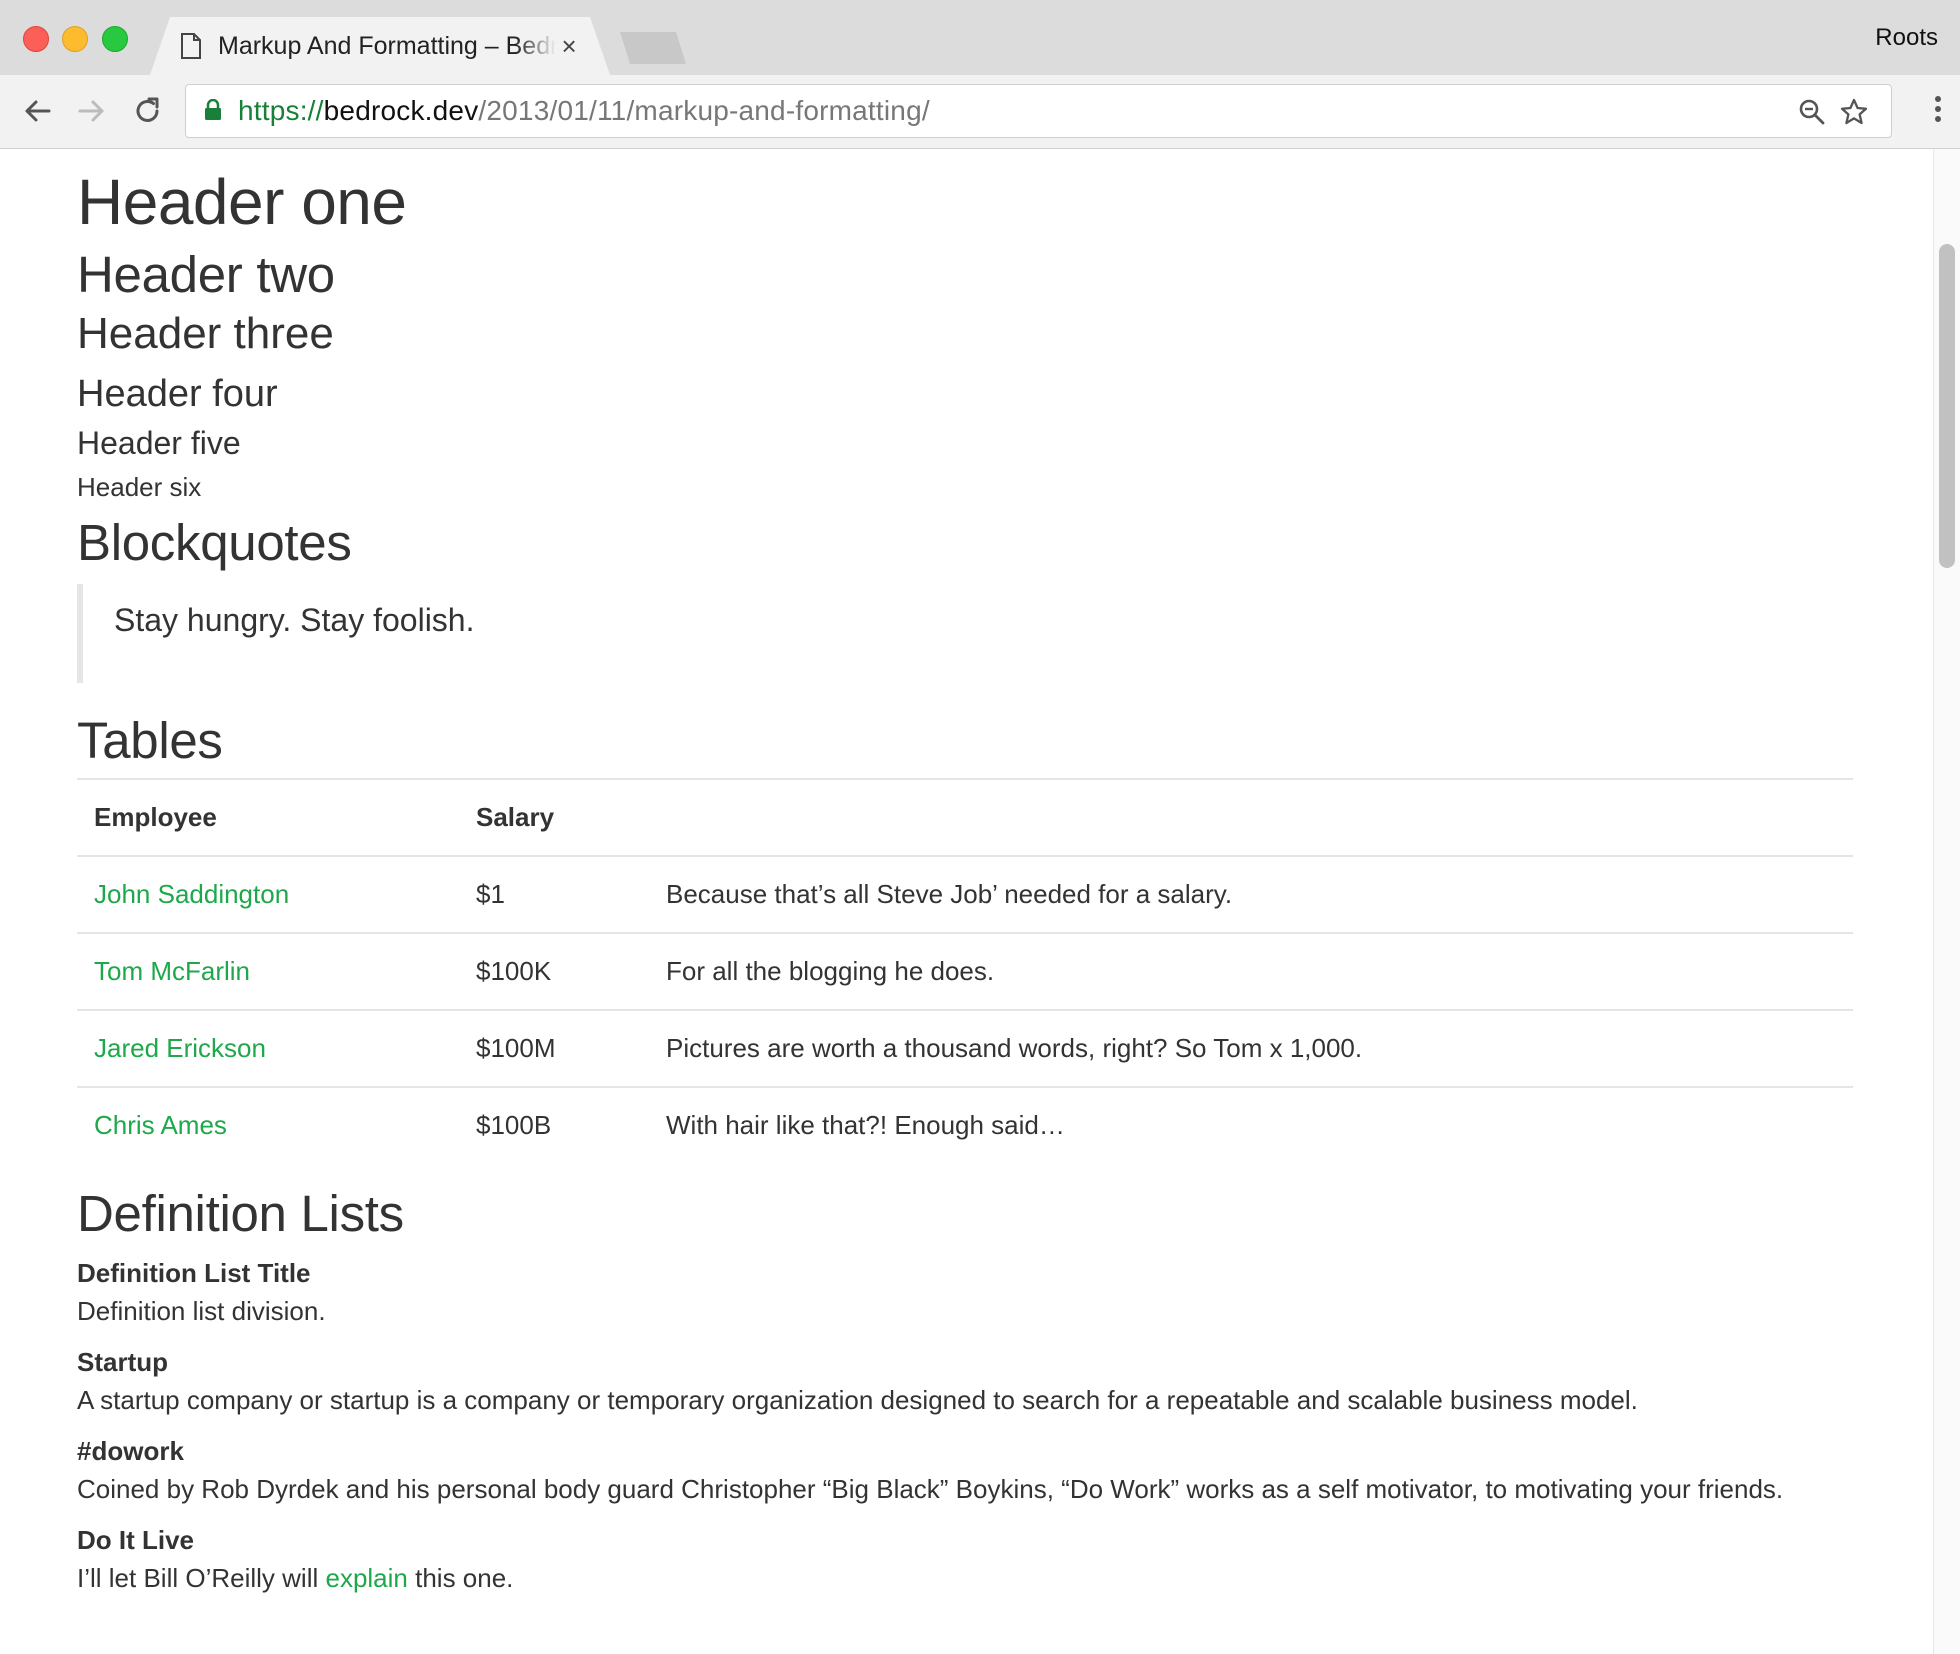  I want to click on url-scheme: https://, so click(281, 110).